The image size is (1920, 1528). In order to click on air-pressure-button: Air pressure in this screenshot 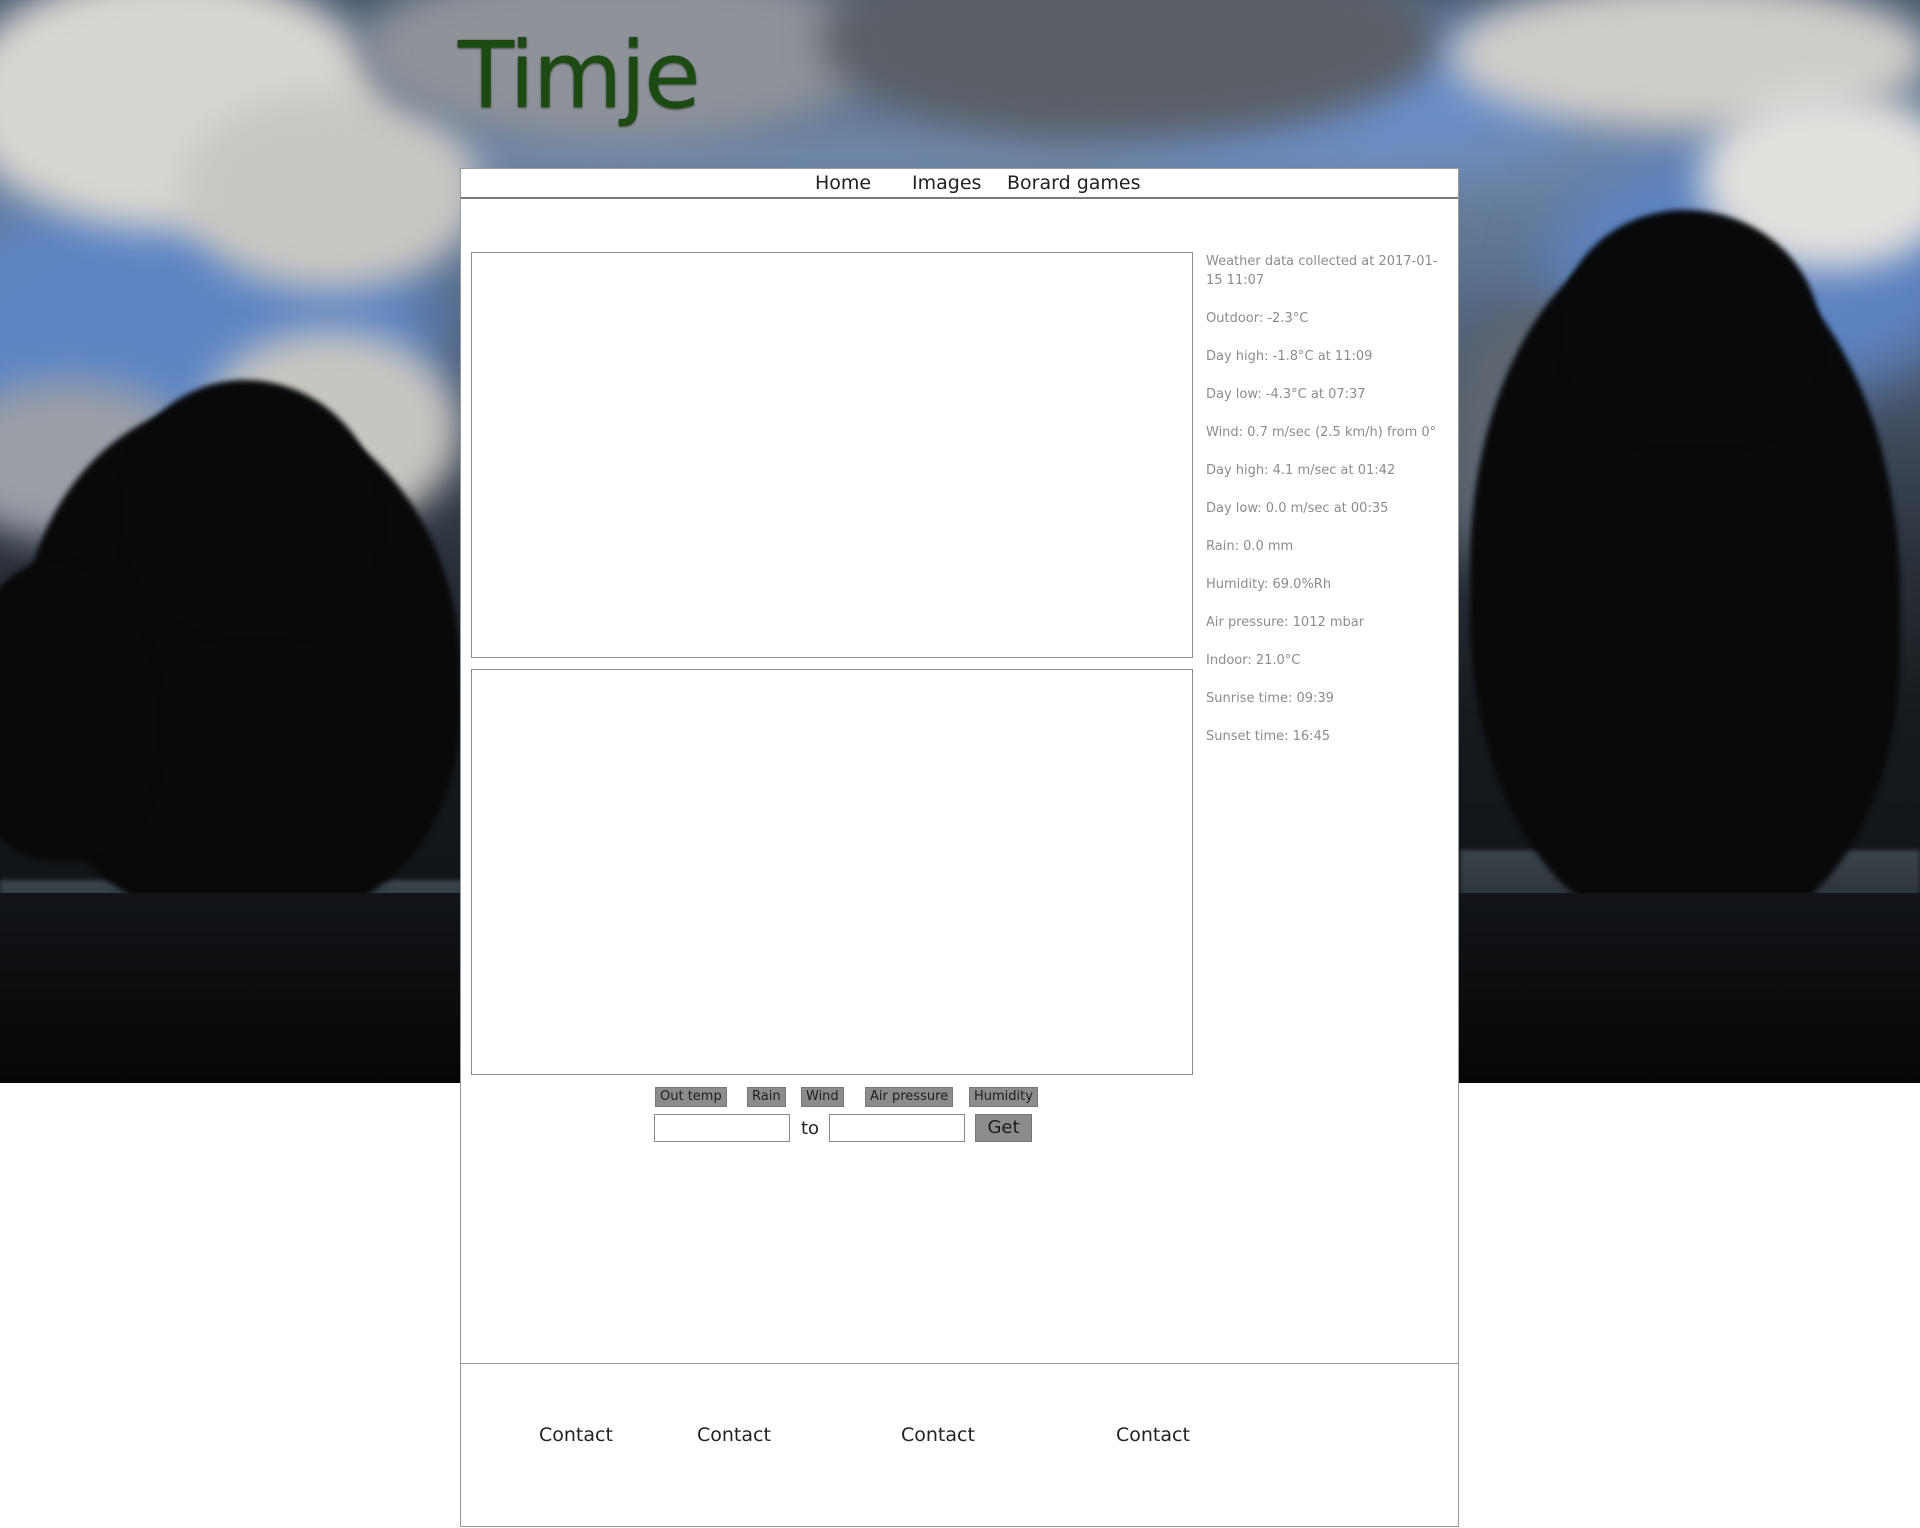, I will do `click(909, 1097)`.